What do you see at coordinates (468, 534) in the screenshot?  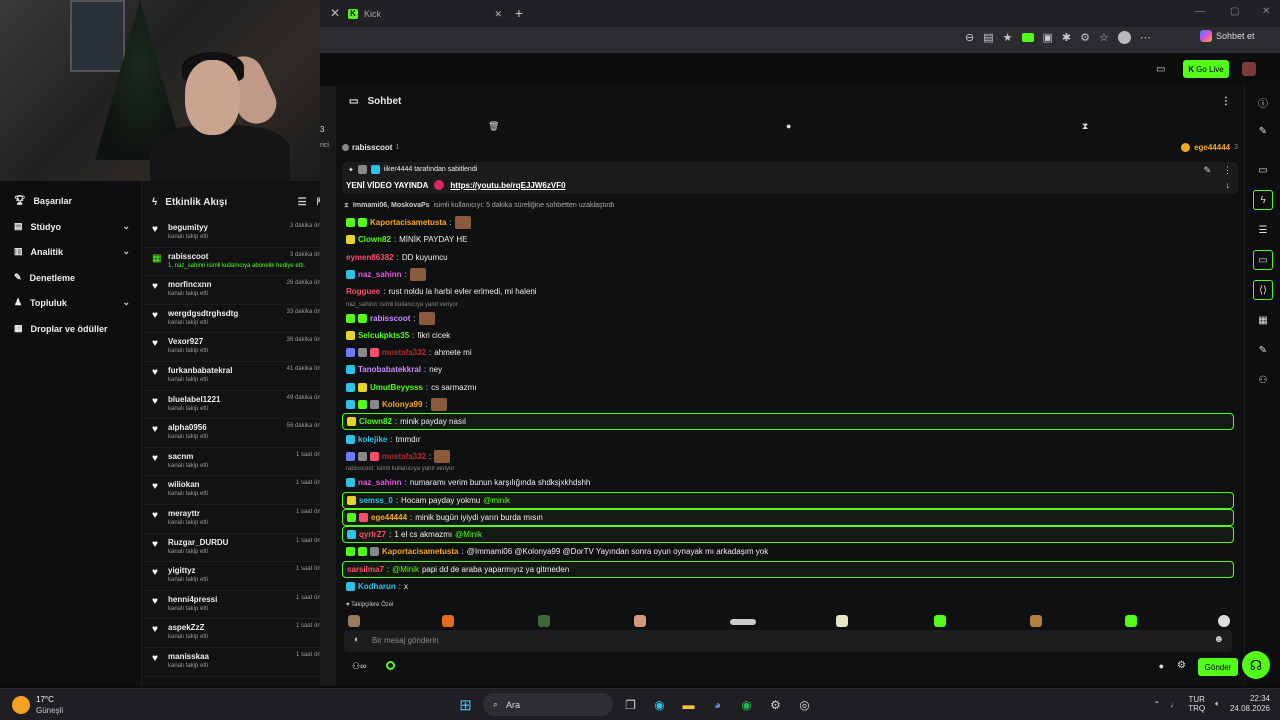 I see `mention: @Minik` at bounding box center [468, 534].